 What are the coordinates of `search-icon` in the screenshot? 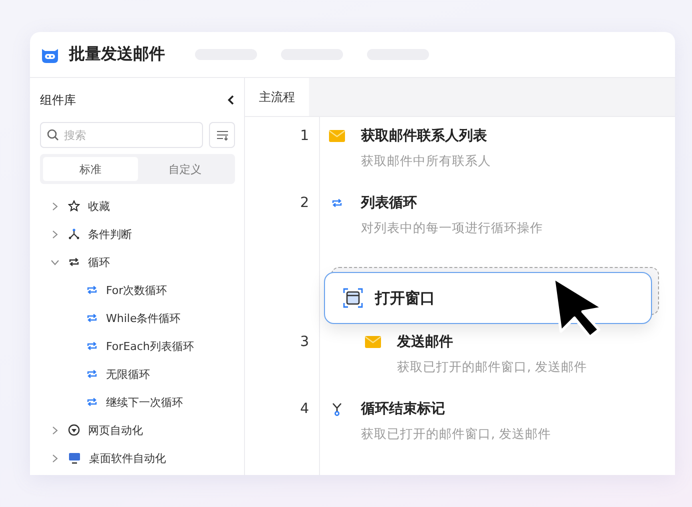 It's located at (53, 135).